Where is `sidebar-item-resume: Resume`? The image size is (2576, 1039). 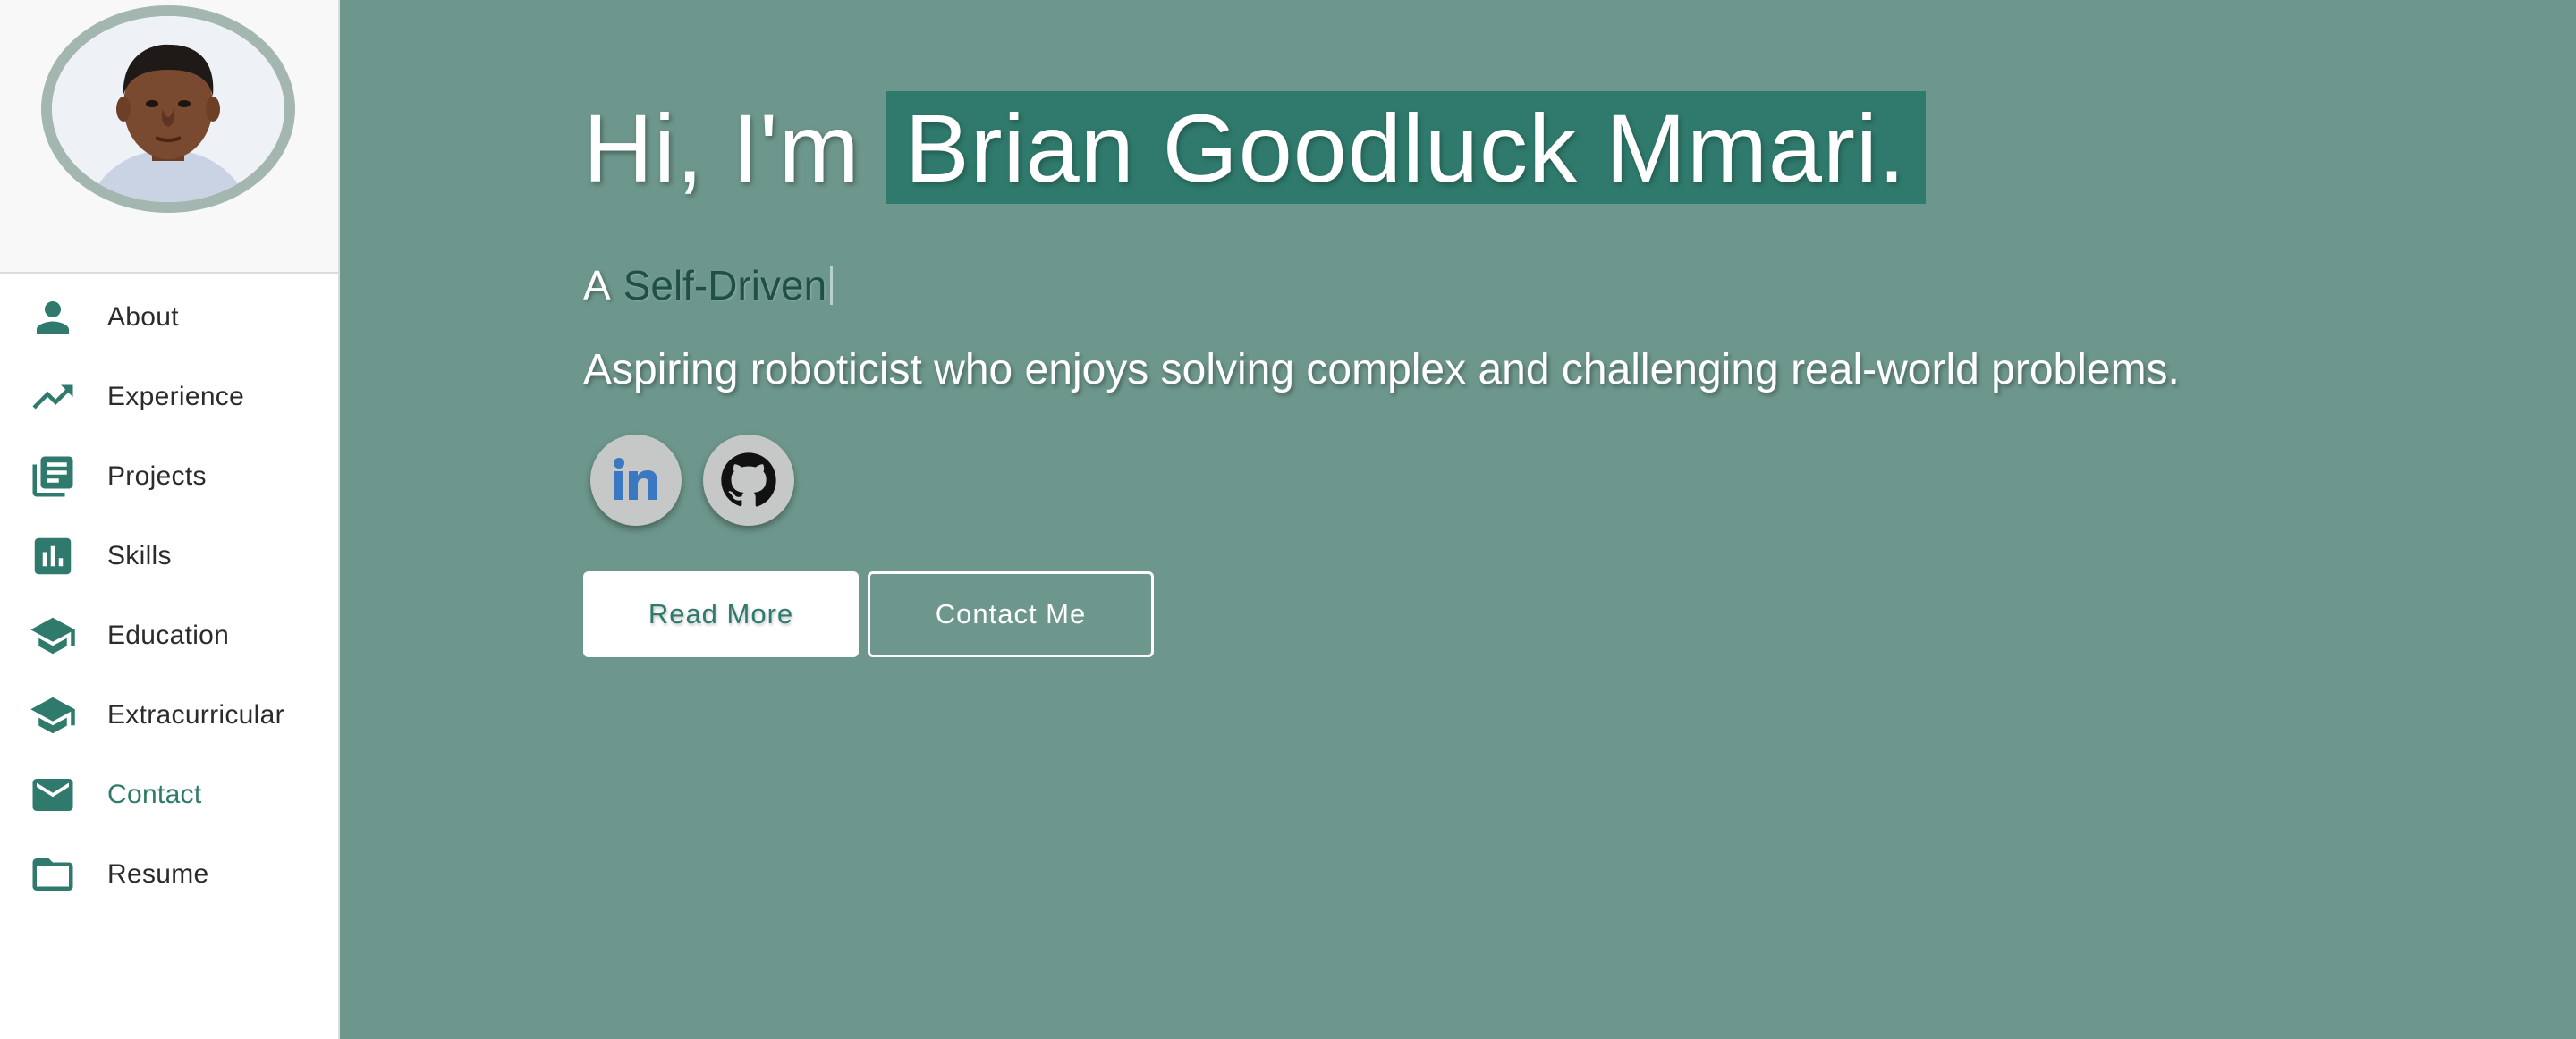
sidebar-item-resume: Resume is located at coordinates (169, 874).